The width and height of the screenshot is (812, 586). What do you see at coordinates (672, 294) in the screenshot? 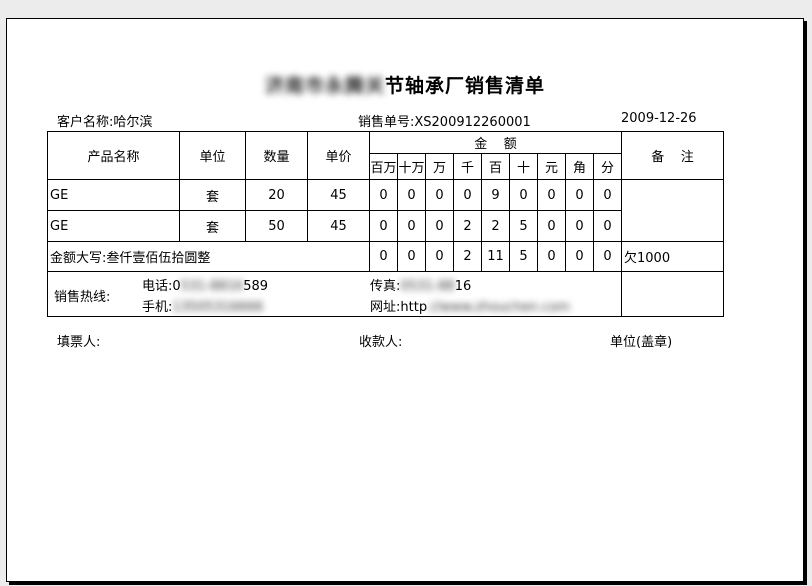
I see `contact-note-cell` at bounding box center [672, 294].